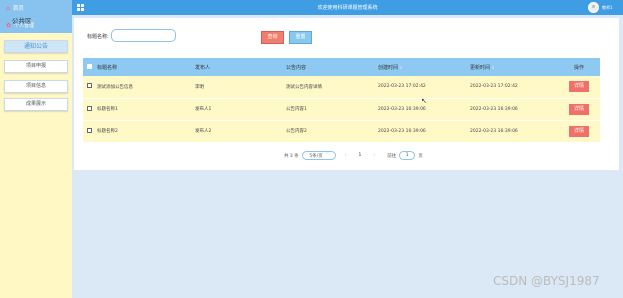 This screenshot has height=298, width=623. I want to click on sidebar-item-personal-label: 个人管理, so click(24, 26).